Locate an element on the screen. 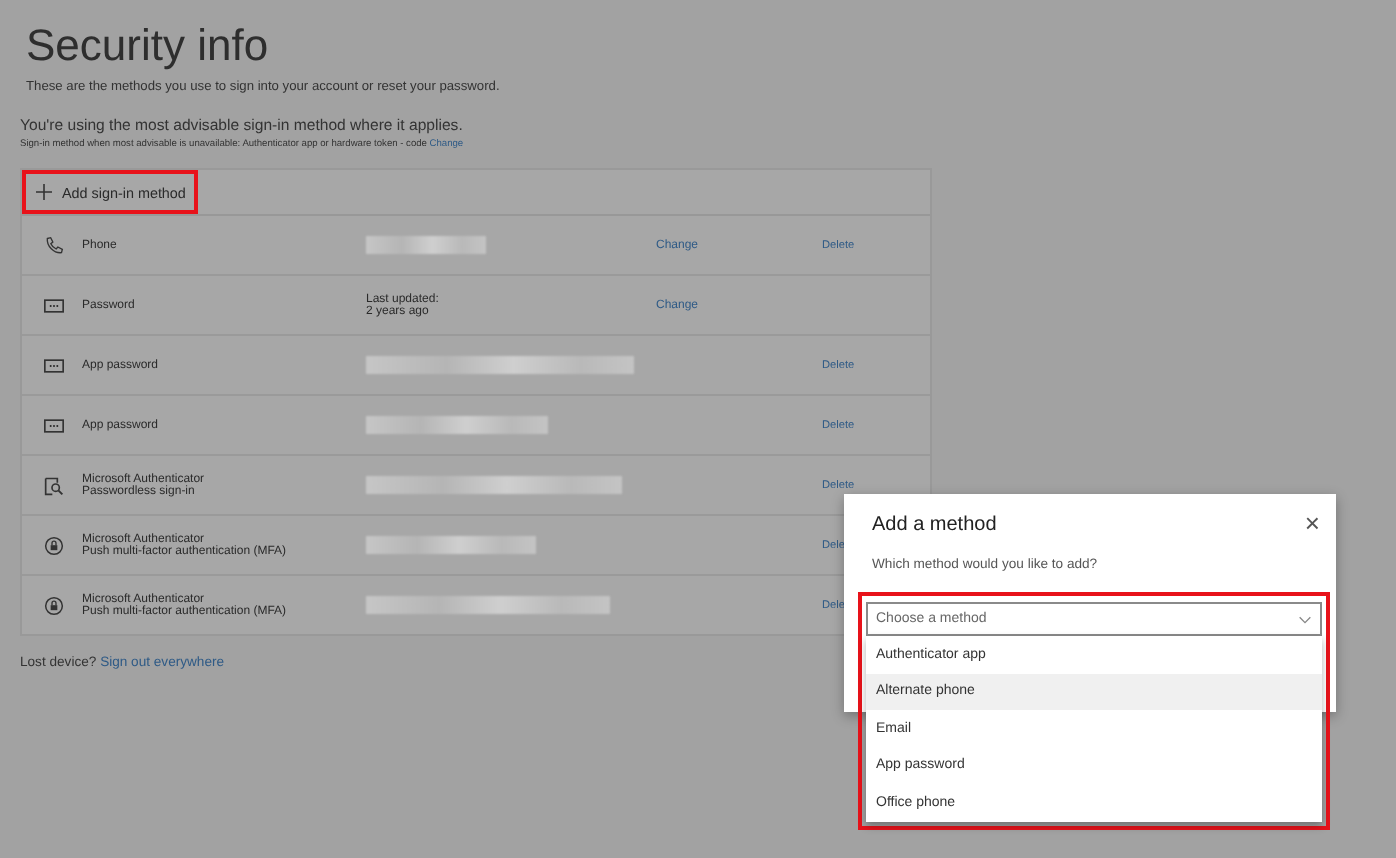 This screenshot has width=1396, height=858. phone-icon is located at coordinates (54, 245).